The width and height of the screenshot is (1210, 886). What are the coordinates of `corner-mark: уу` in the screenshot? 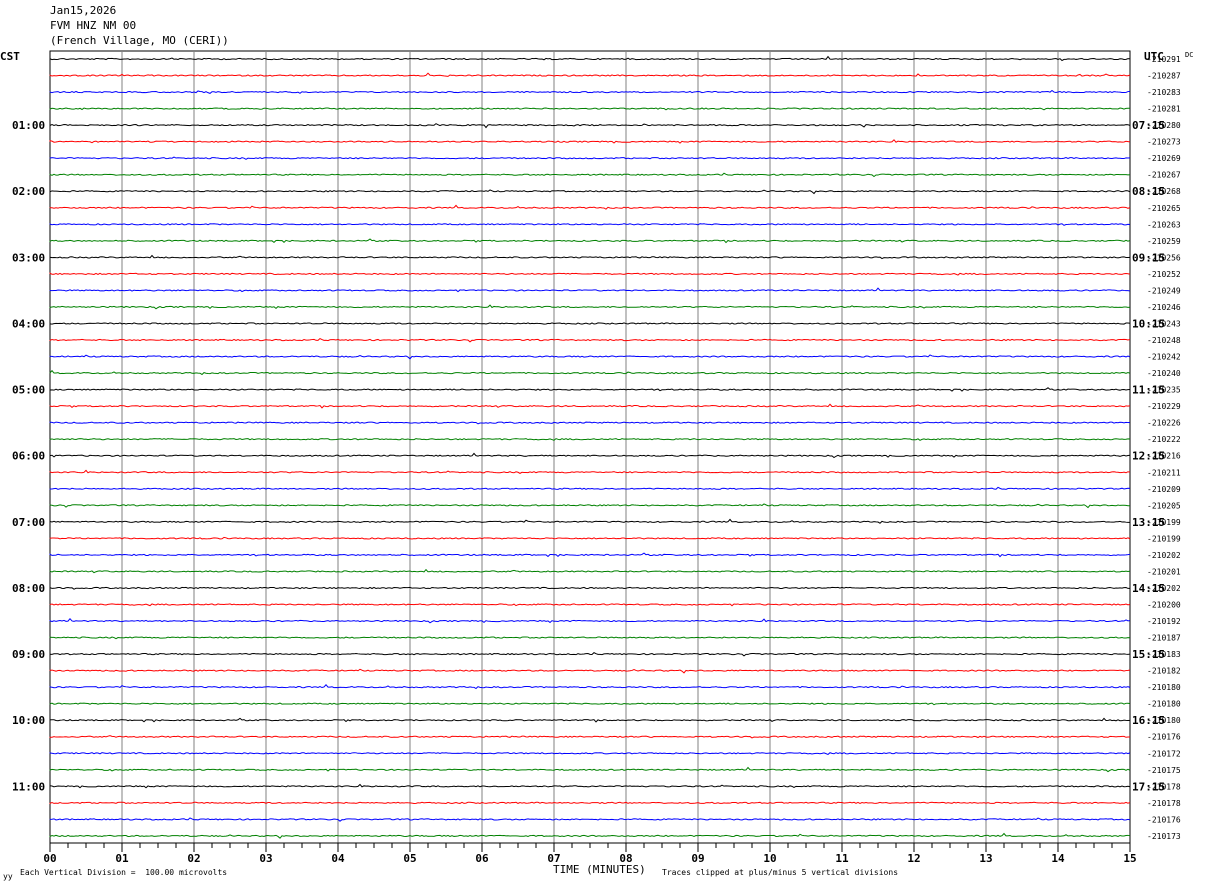 It's located at (8, 876).